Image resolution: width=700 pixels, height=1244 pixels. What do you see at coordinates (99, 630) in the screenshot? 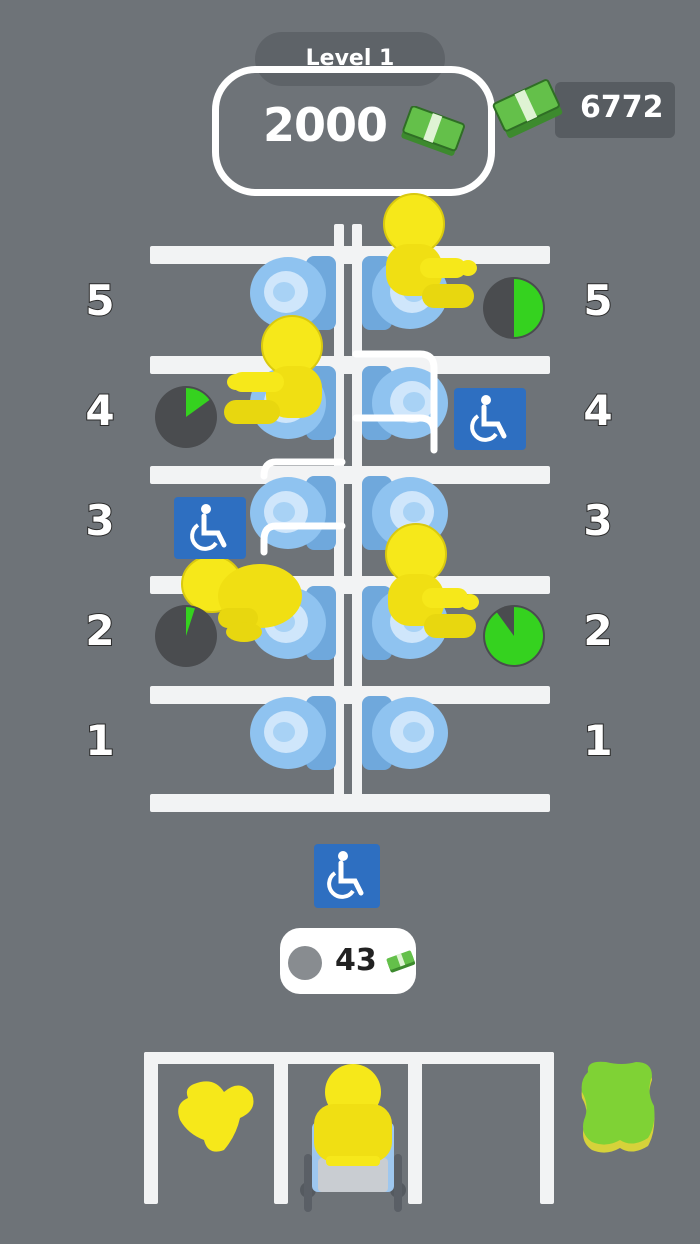
I see `left-row-number-2: 2` at bounding box center [99, 630].